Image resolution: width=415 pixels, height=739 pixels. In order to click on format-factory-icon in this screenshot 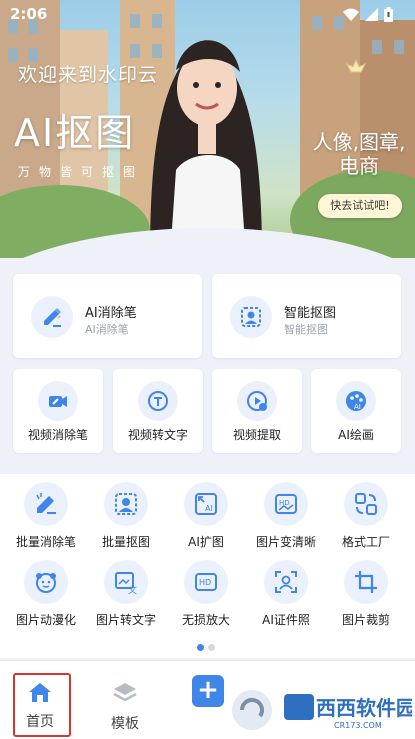, I will do `click(366, 504)`.